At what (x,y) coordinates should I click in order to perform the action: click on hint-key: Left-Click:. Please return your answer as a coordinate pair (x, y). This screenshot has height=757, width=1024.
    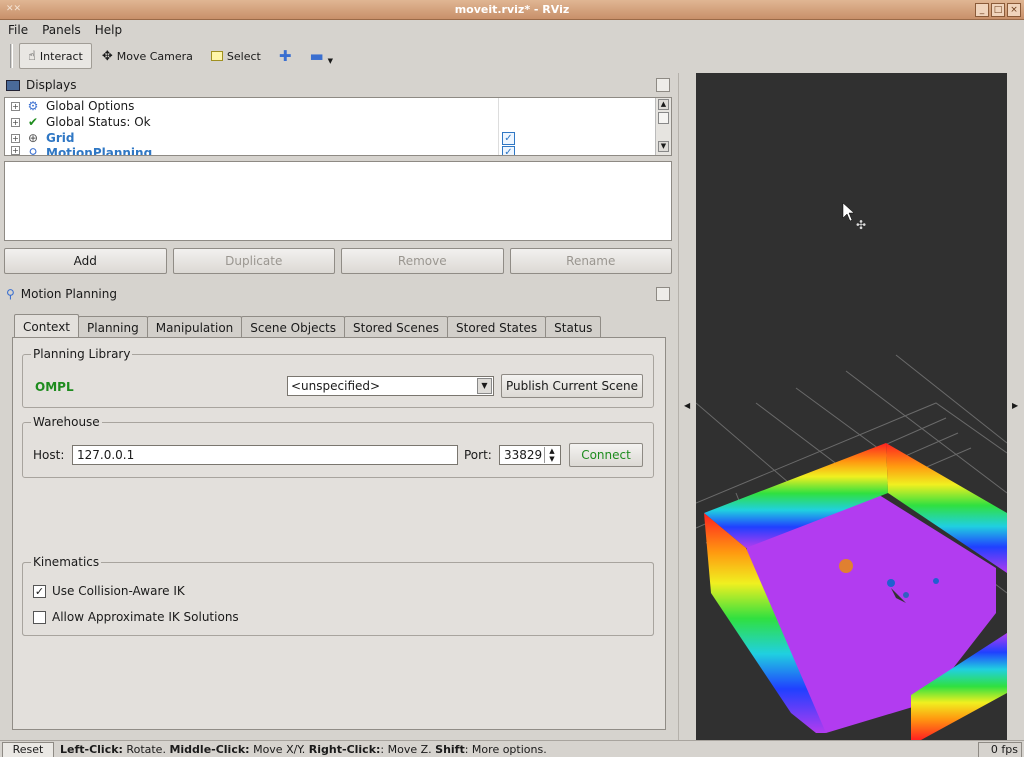
    Looking at the image, I should click on (91, 749).